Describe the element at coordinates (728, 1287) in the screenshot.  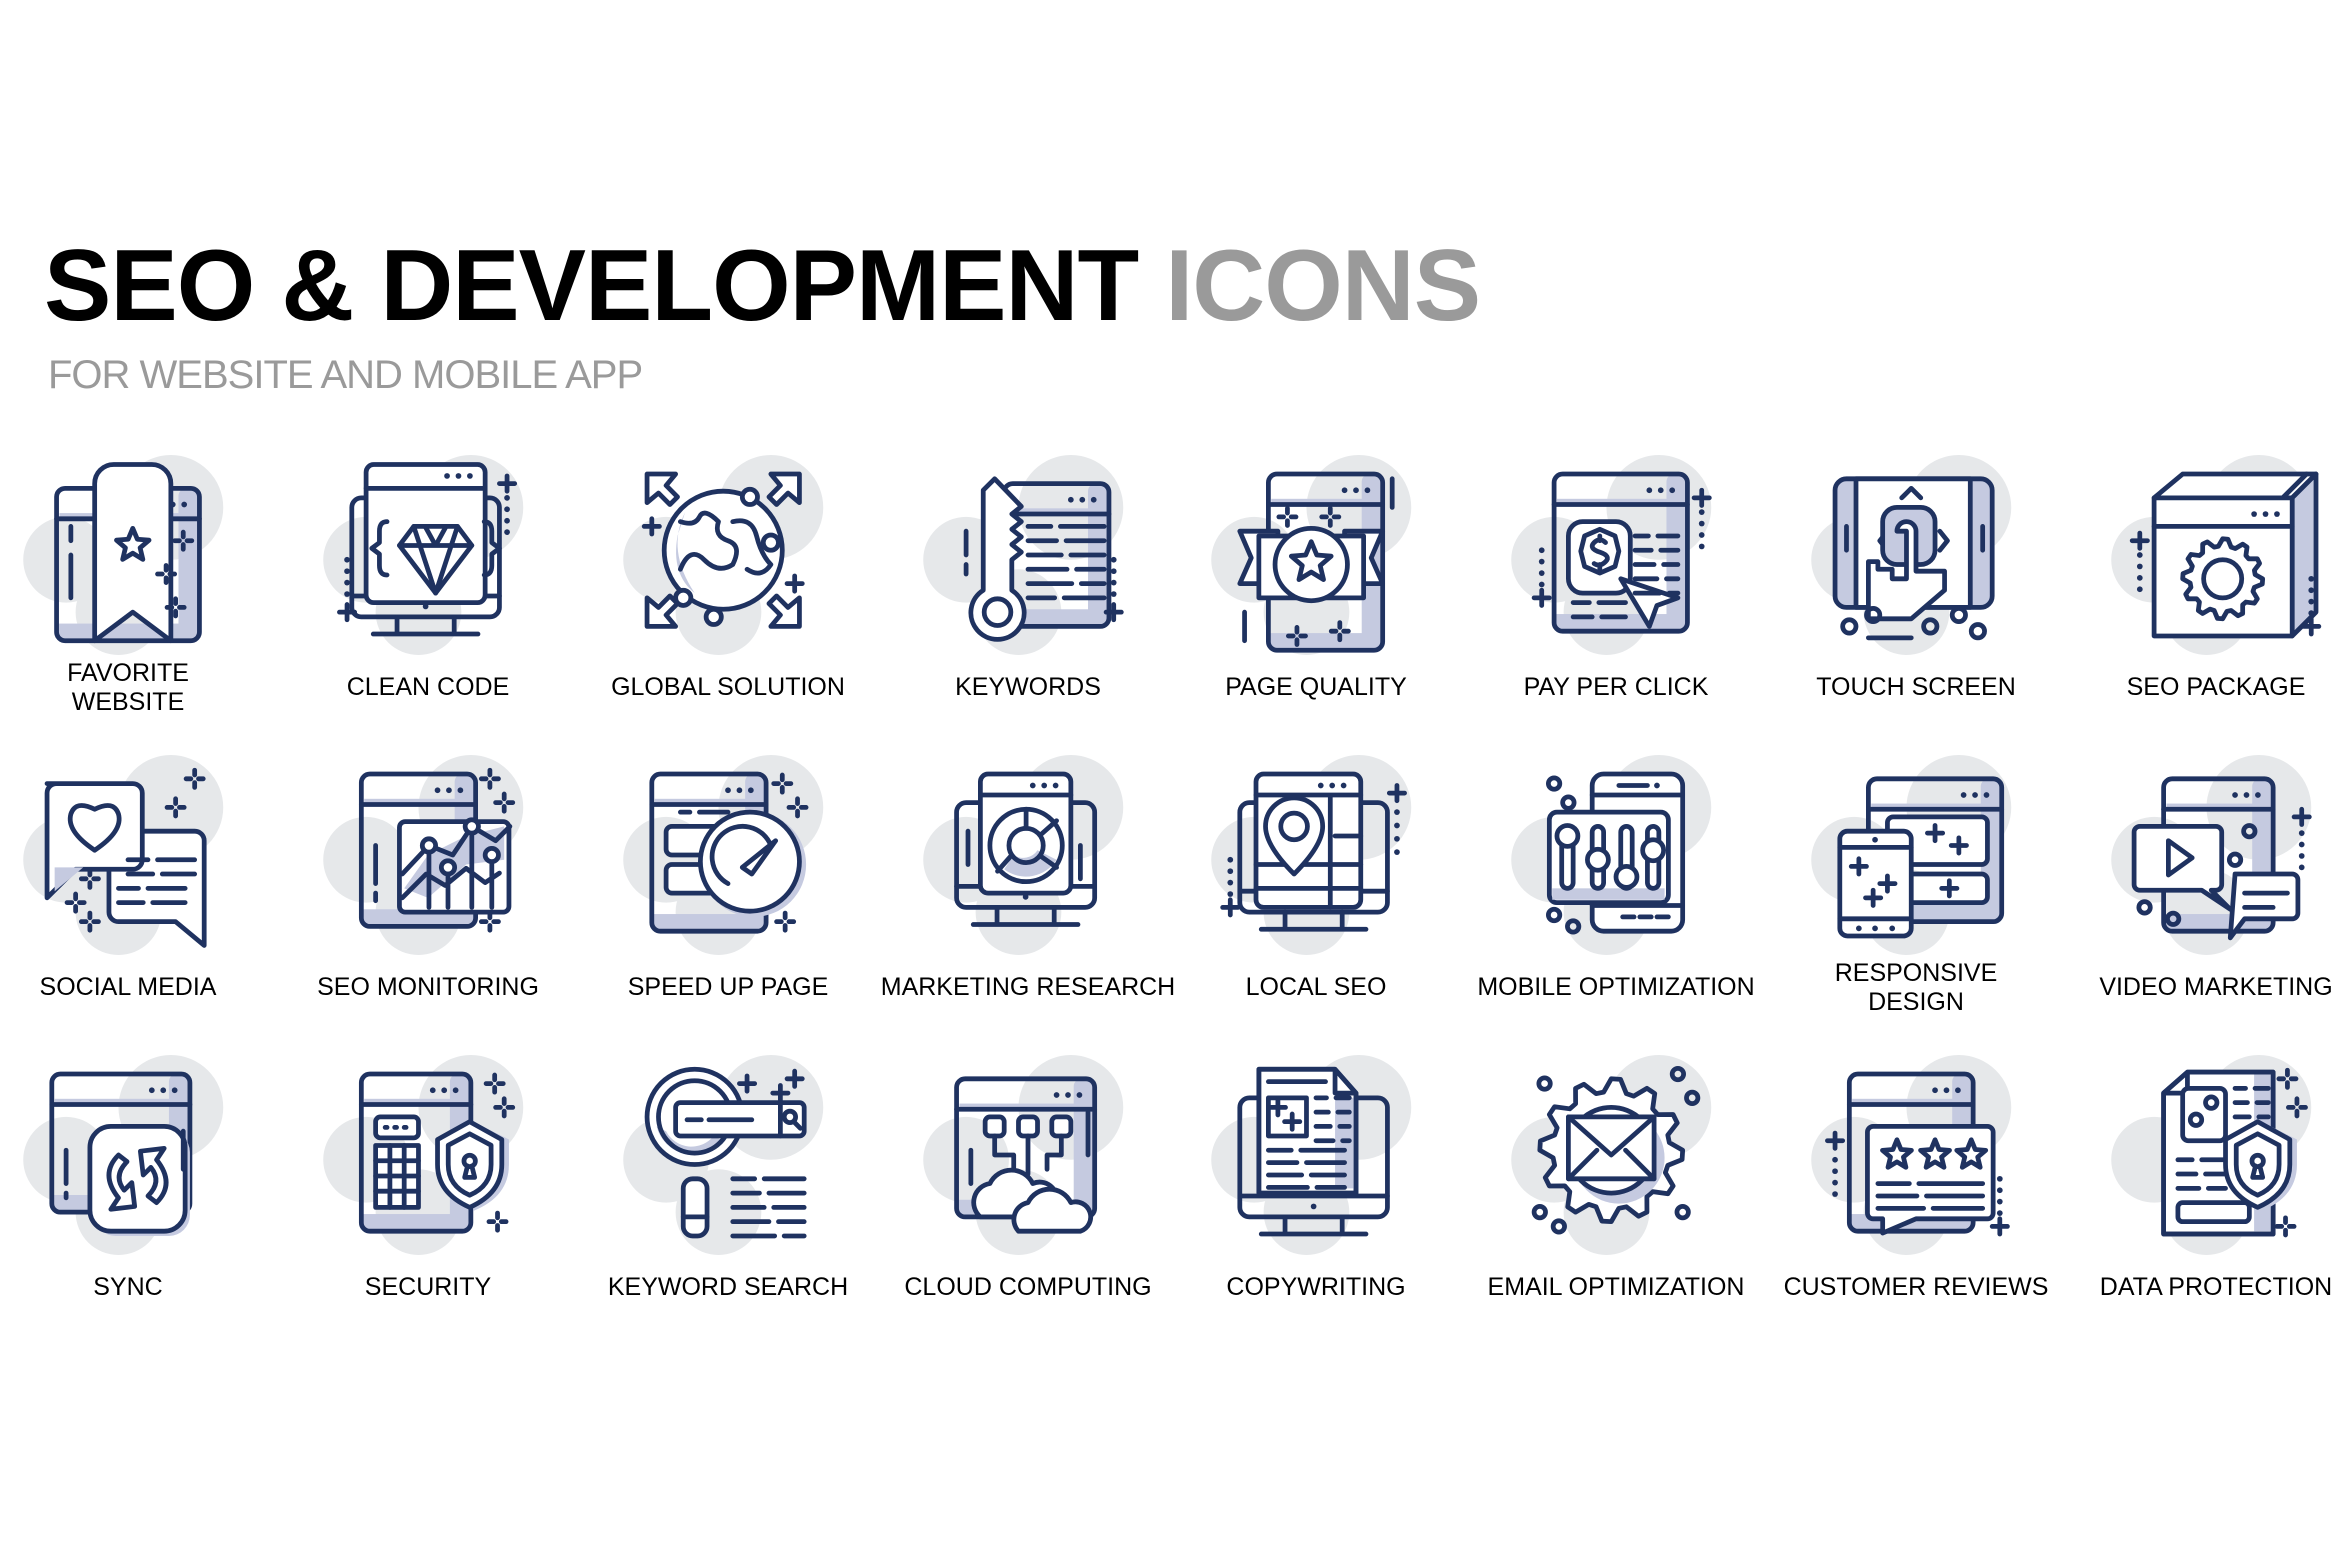
I see `icon-label: KEYWORD SEARCH` at that location.